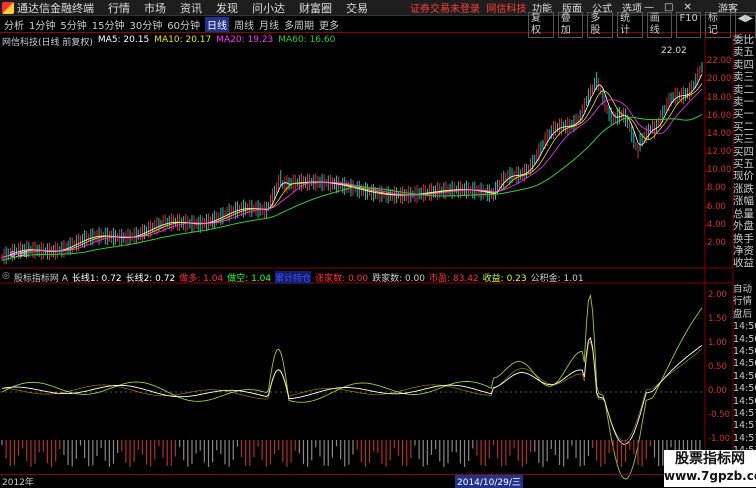  Describe the element at coordinates (398, 279) in the screenshot. I see `indicator-item: 跌家数: 0.00` at that location.